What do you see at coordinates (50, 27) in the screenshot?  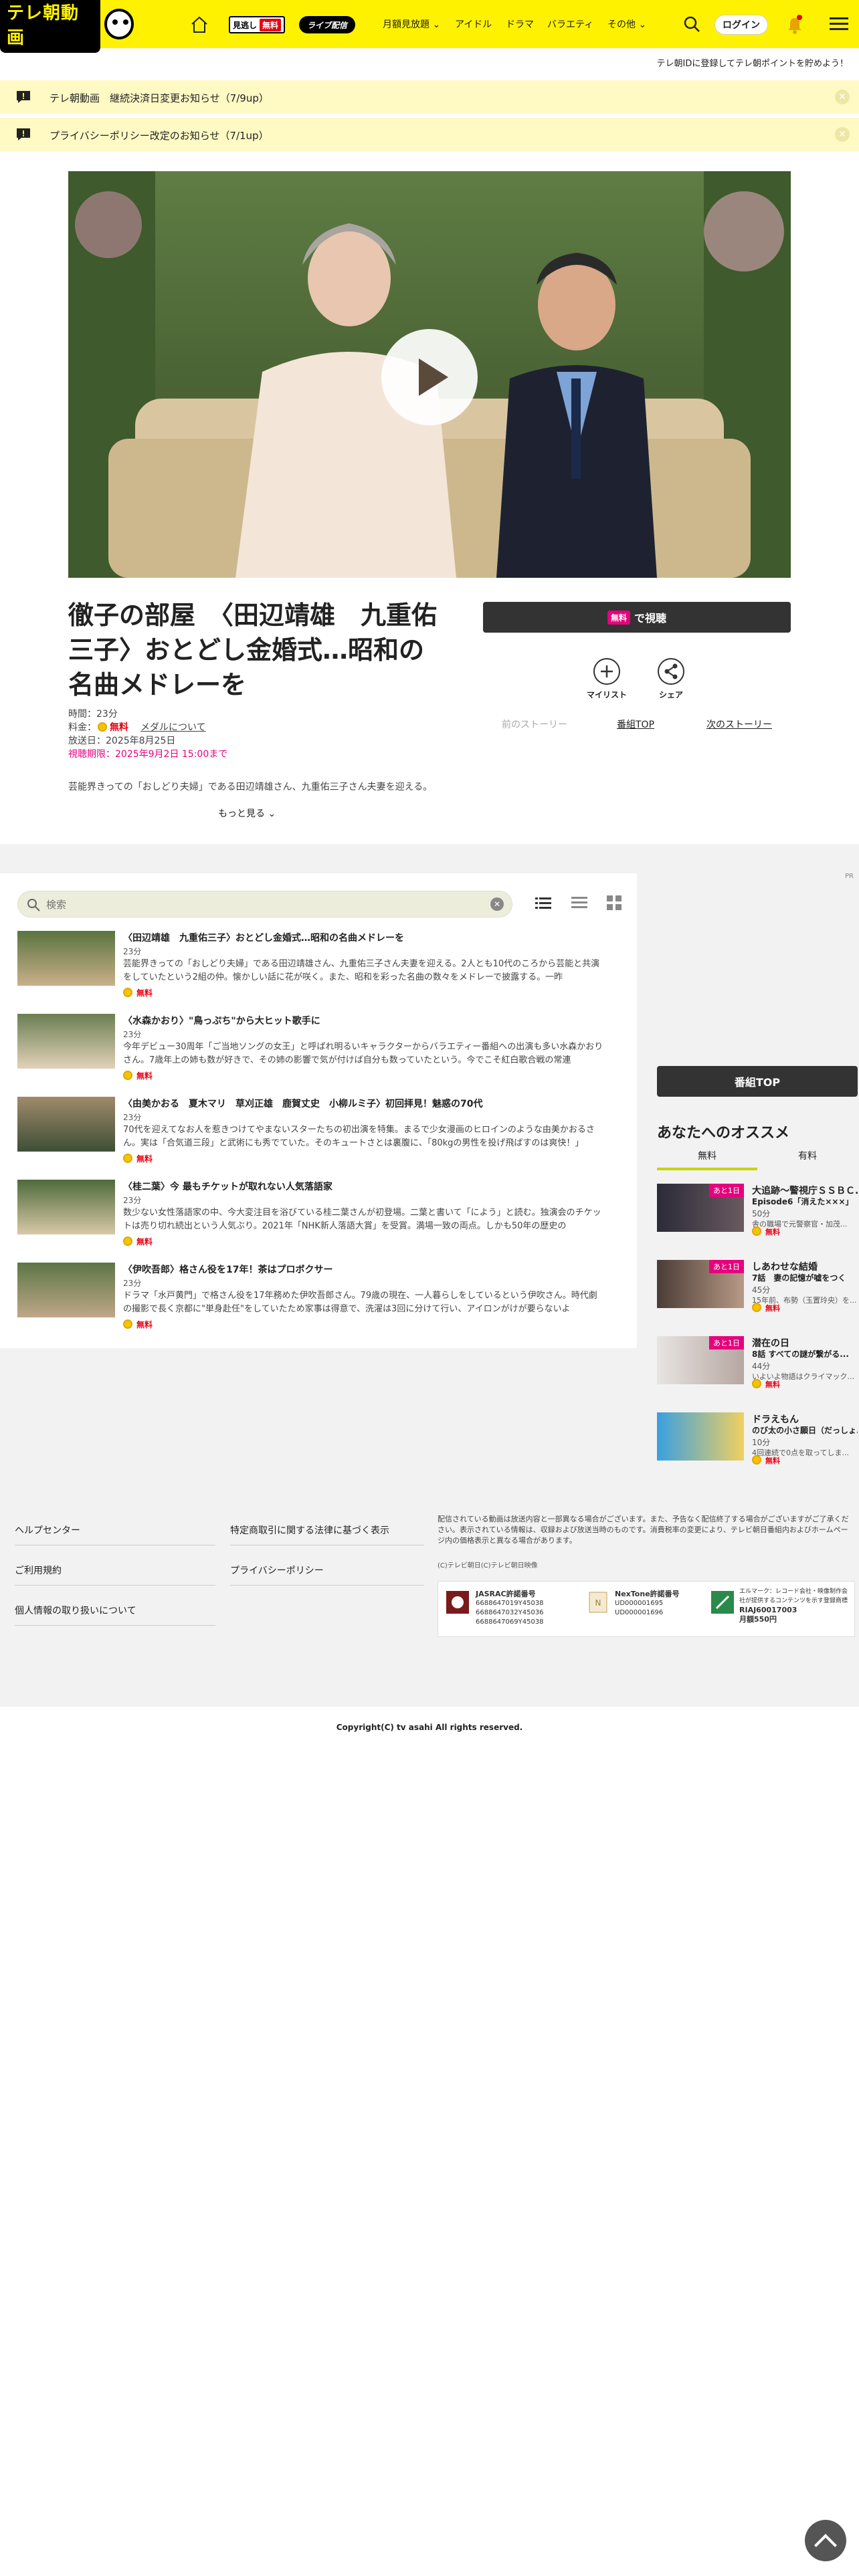 I see `logo-text: テレ朝動画` at bounding box center [50, 27].